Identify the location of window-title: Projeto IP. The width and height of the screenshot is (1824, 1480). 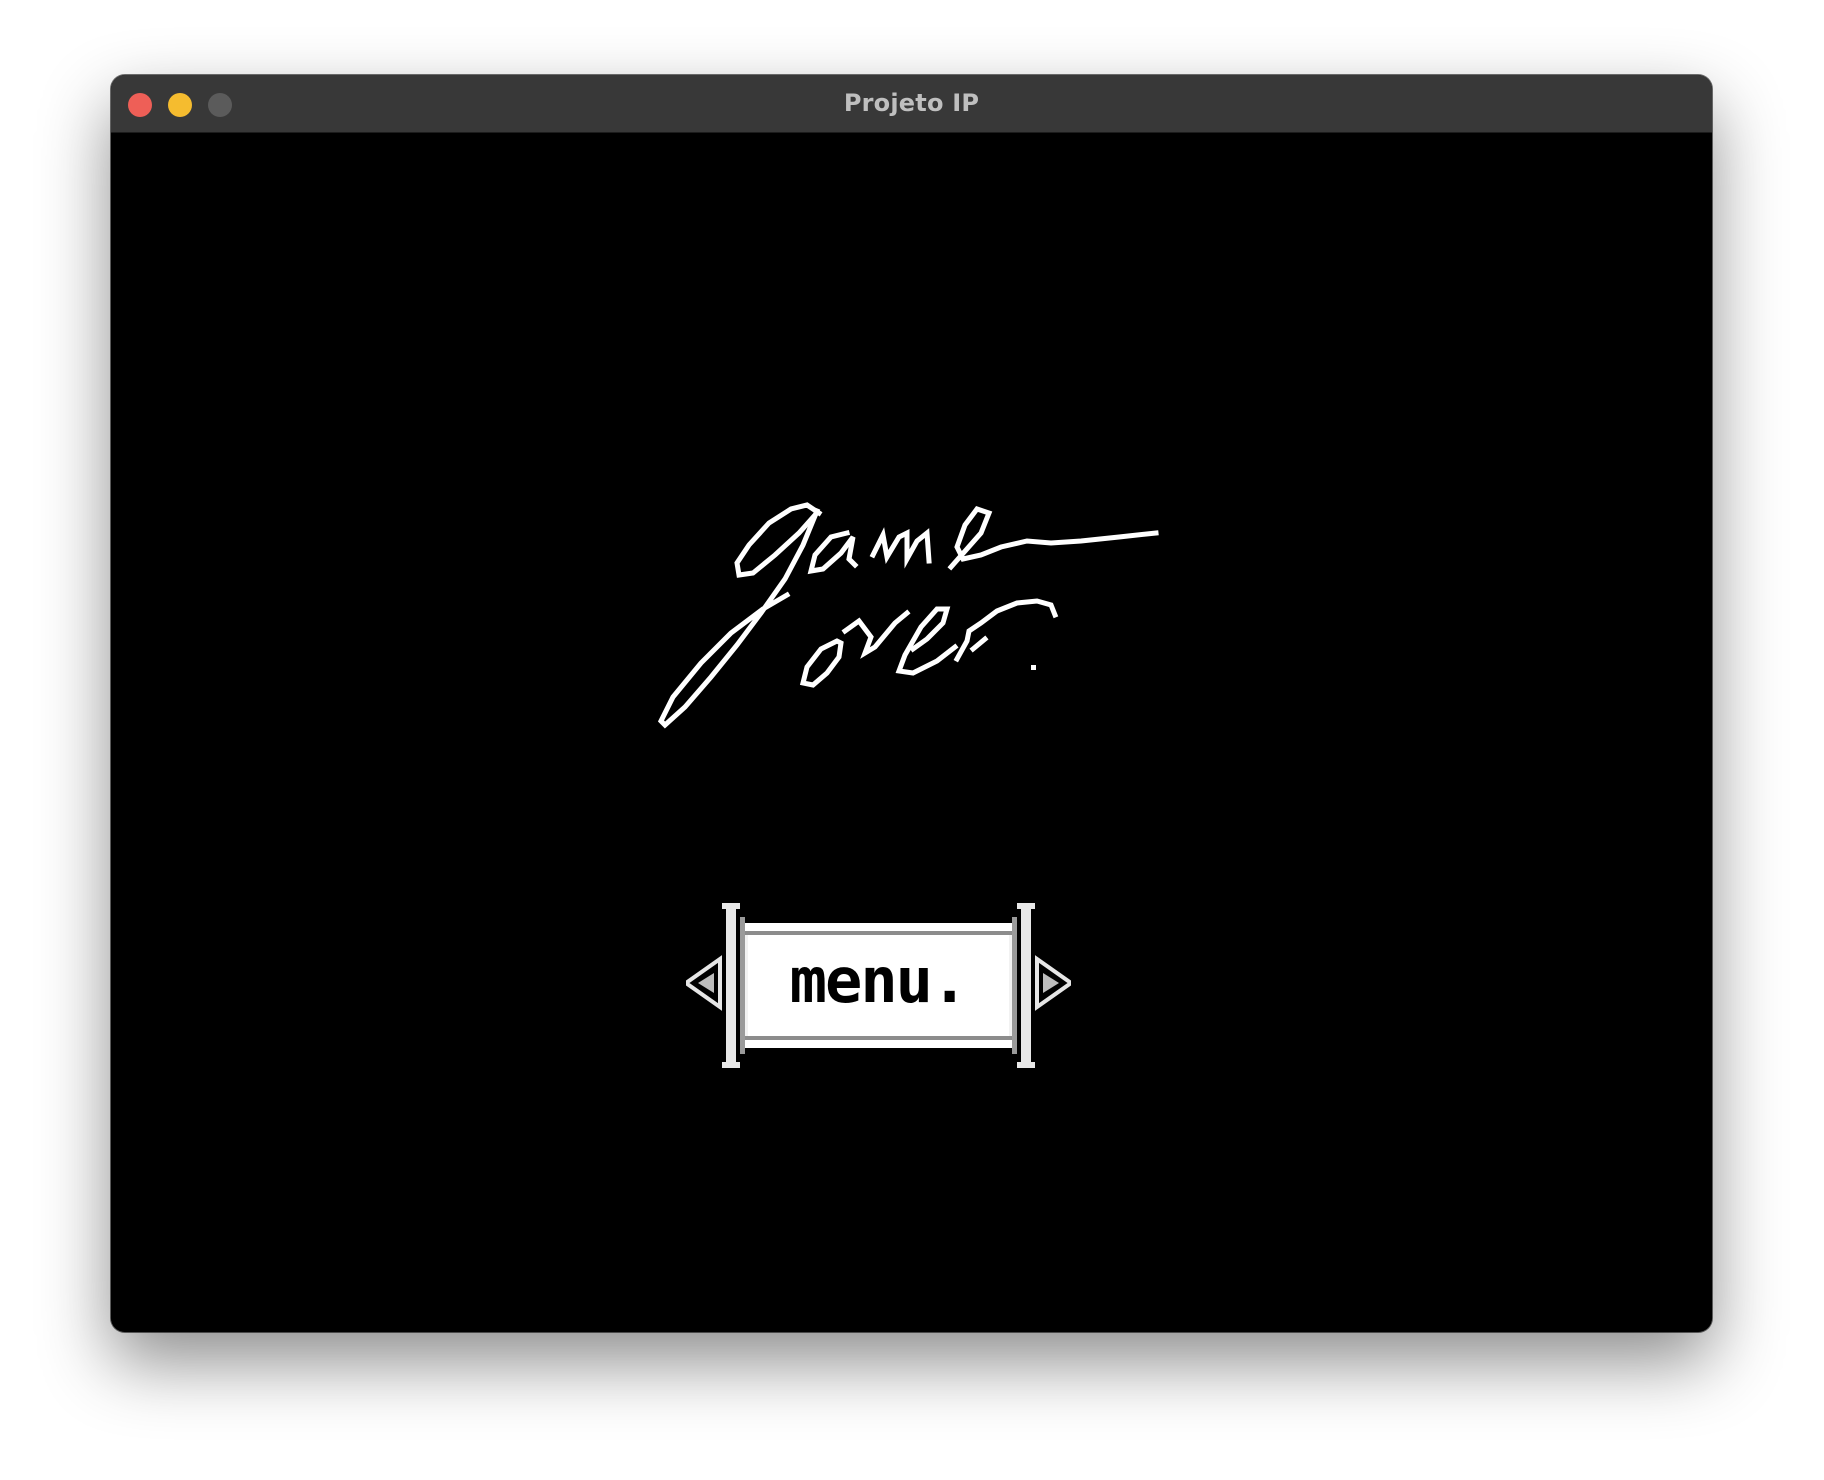
(911, 103).